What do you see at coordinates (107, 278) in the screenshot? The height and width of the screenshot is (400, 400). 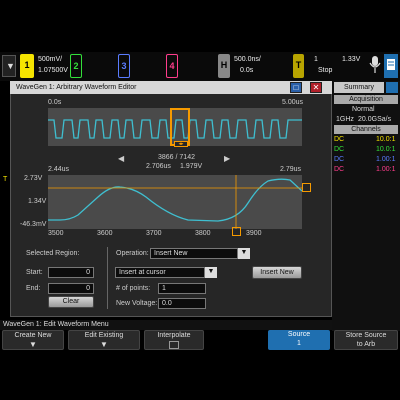 I see `divider` at bounding box center [107, 278].